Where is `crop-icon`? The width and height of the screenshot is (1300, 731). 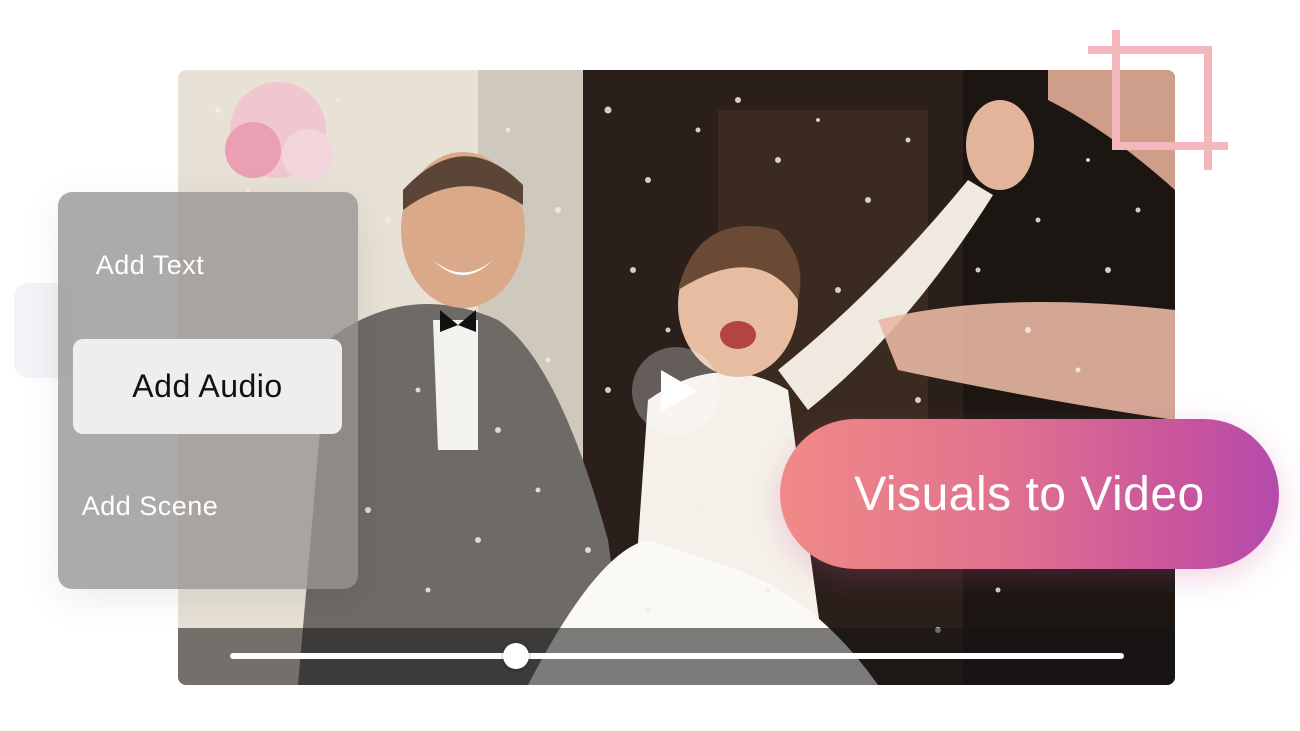 crop-icon is located at coordinates (1158, 100).